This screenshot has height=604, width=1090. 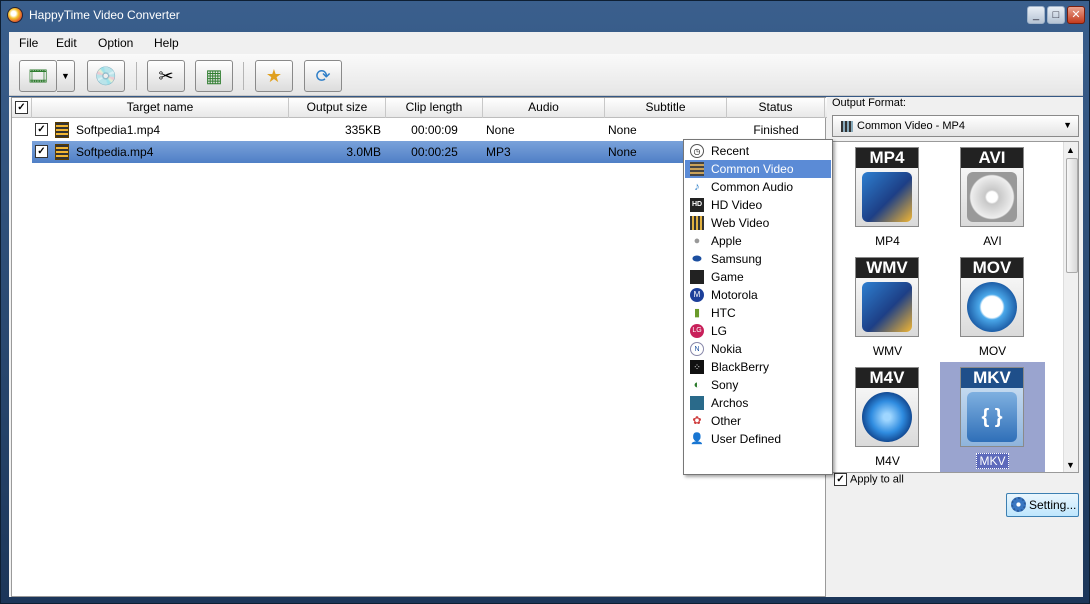 I want to click on format-tile-mp4: MP4 MP4, so click(x=887, y=197).